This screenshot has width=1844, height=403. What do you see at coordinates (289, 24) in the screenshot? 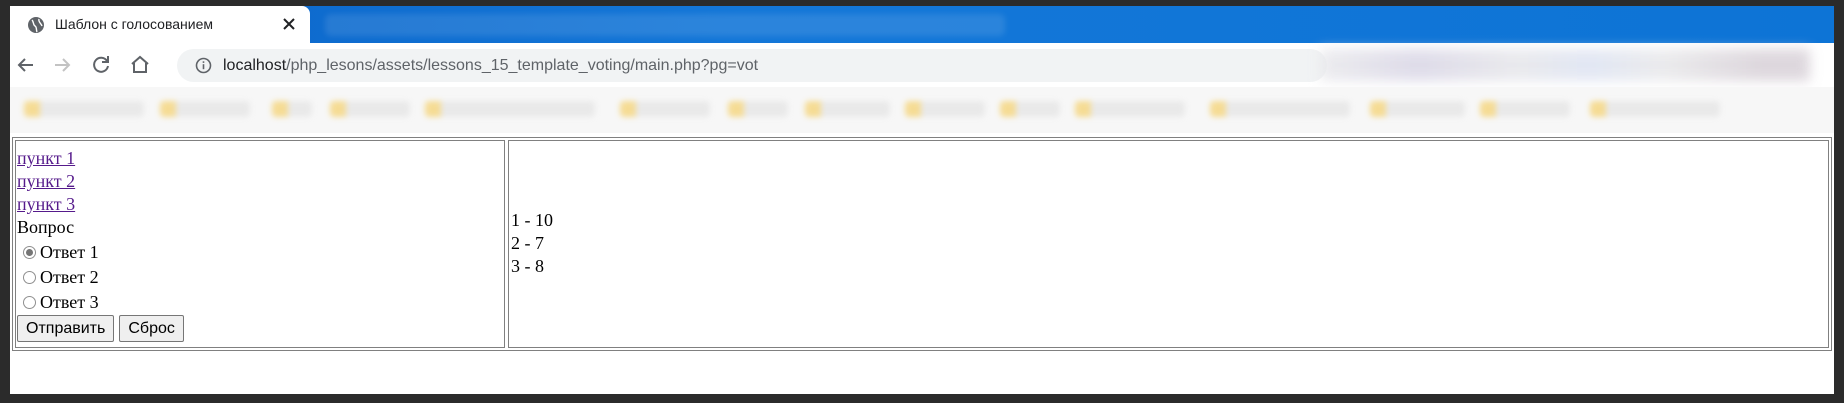
I see `close-icon` at bounding box center [289, 24].